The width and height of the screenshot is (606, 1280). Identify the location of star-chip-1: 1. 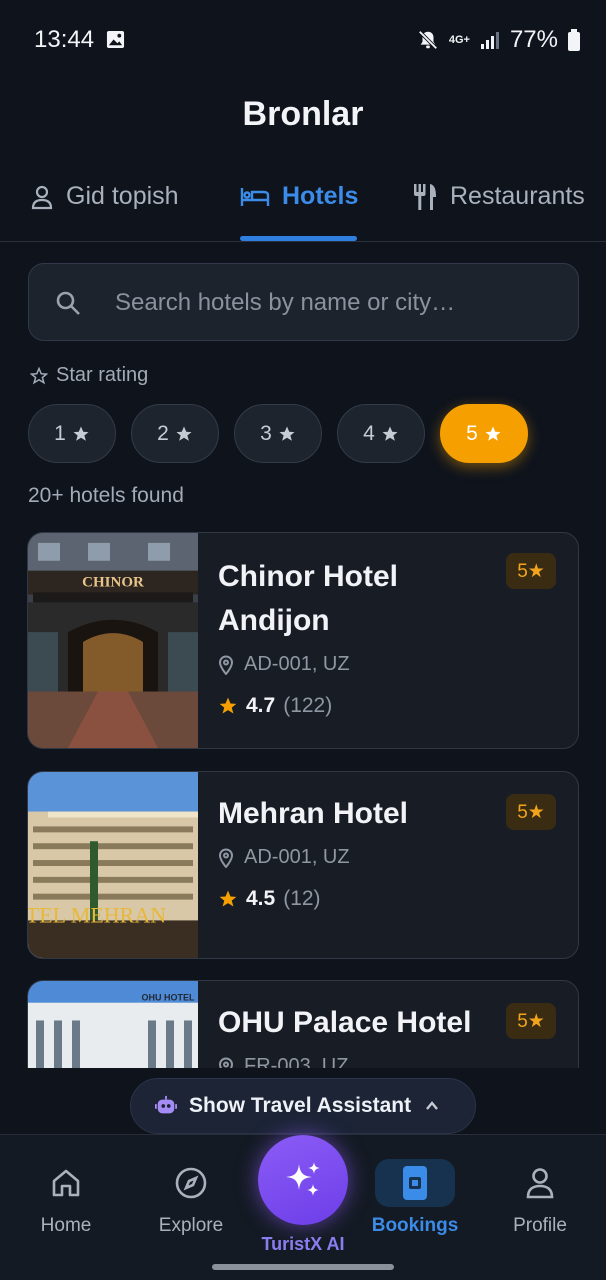
(72, 433).